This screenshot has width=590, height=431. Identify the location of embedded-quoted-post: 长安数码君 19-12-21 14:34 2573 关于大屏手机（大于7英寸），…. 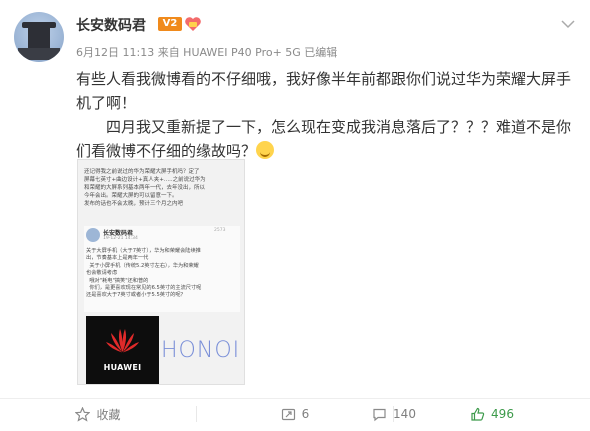
(162, 269).